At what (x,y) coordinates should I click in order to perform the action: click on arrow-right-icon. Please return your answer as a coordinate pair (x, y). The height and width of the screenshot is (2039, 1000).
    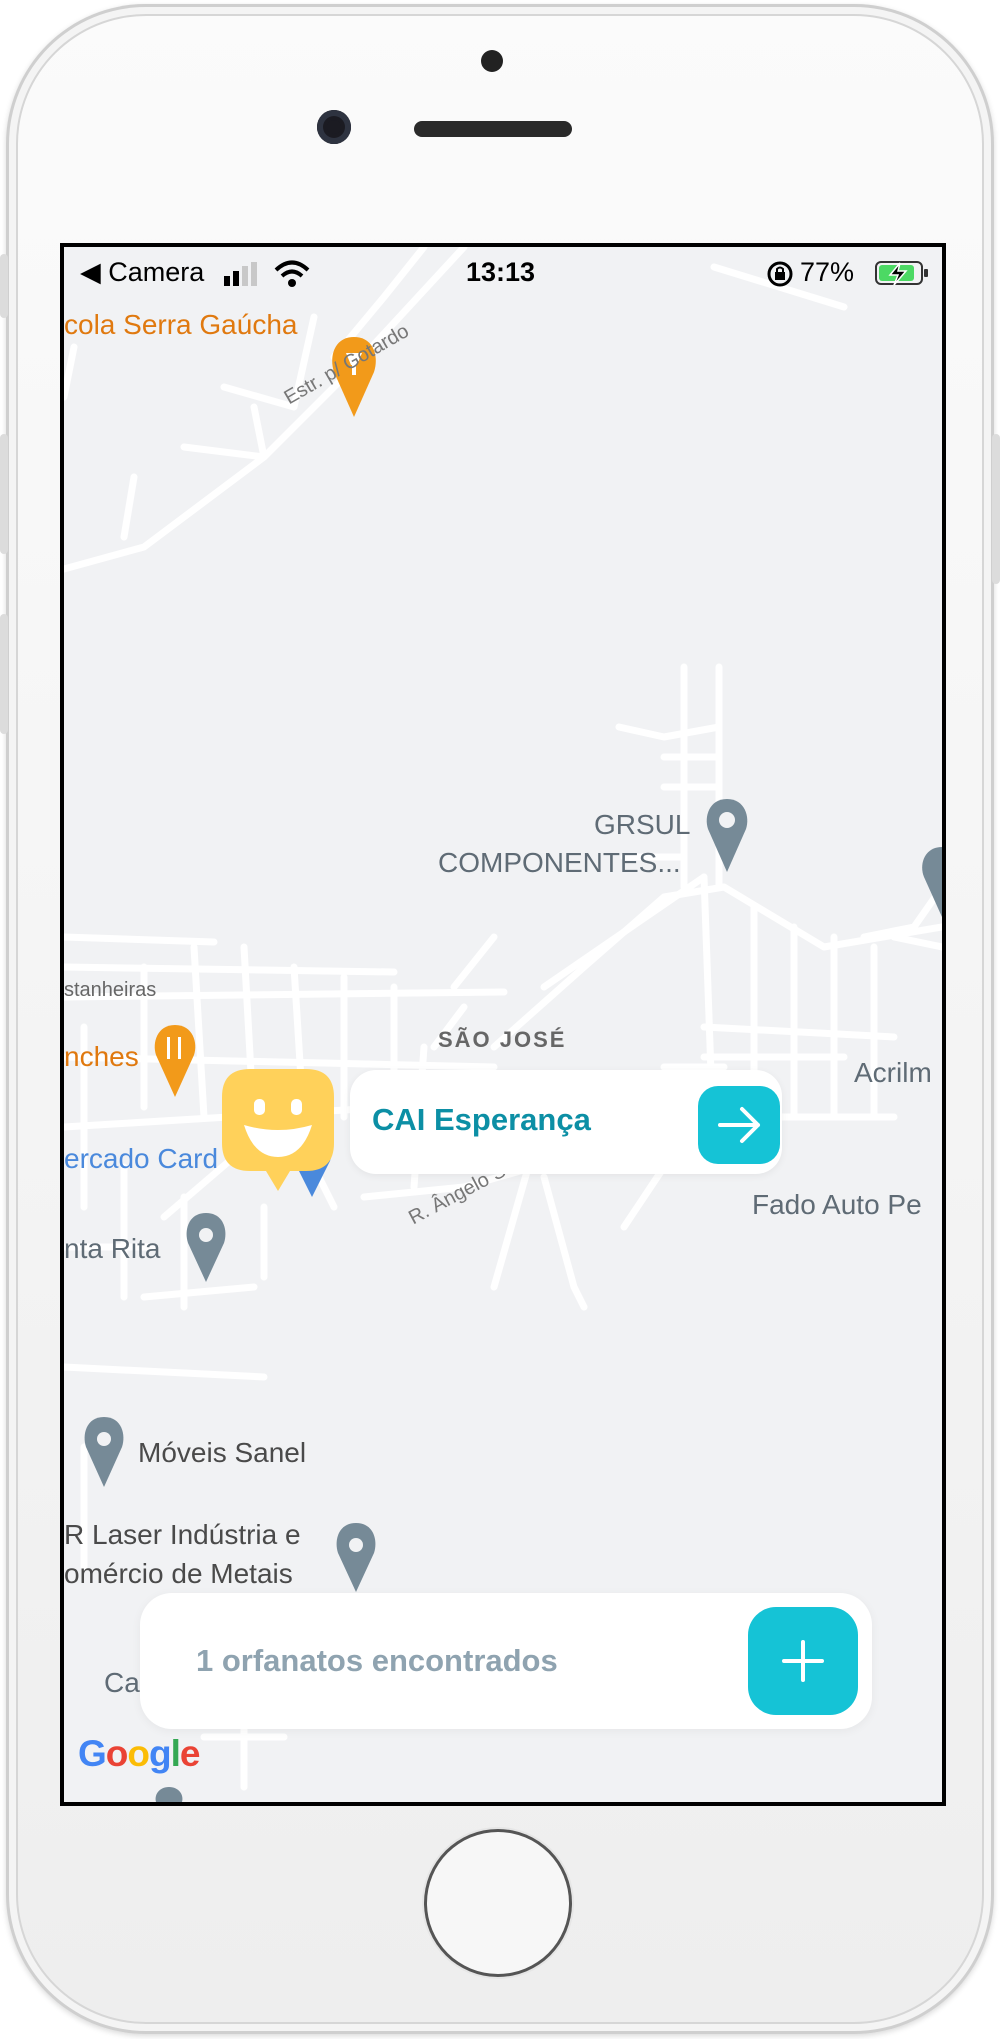
    Looking at the image, I should click on (739, 1125).